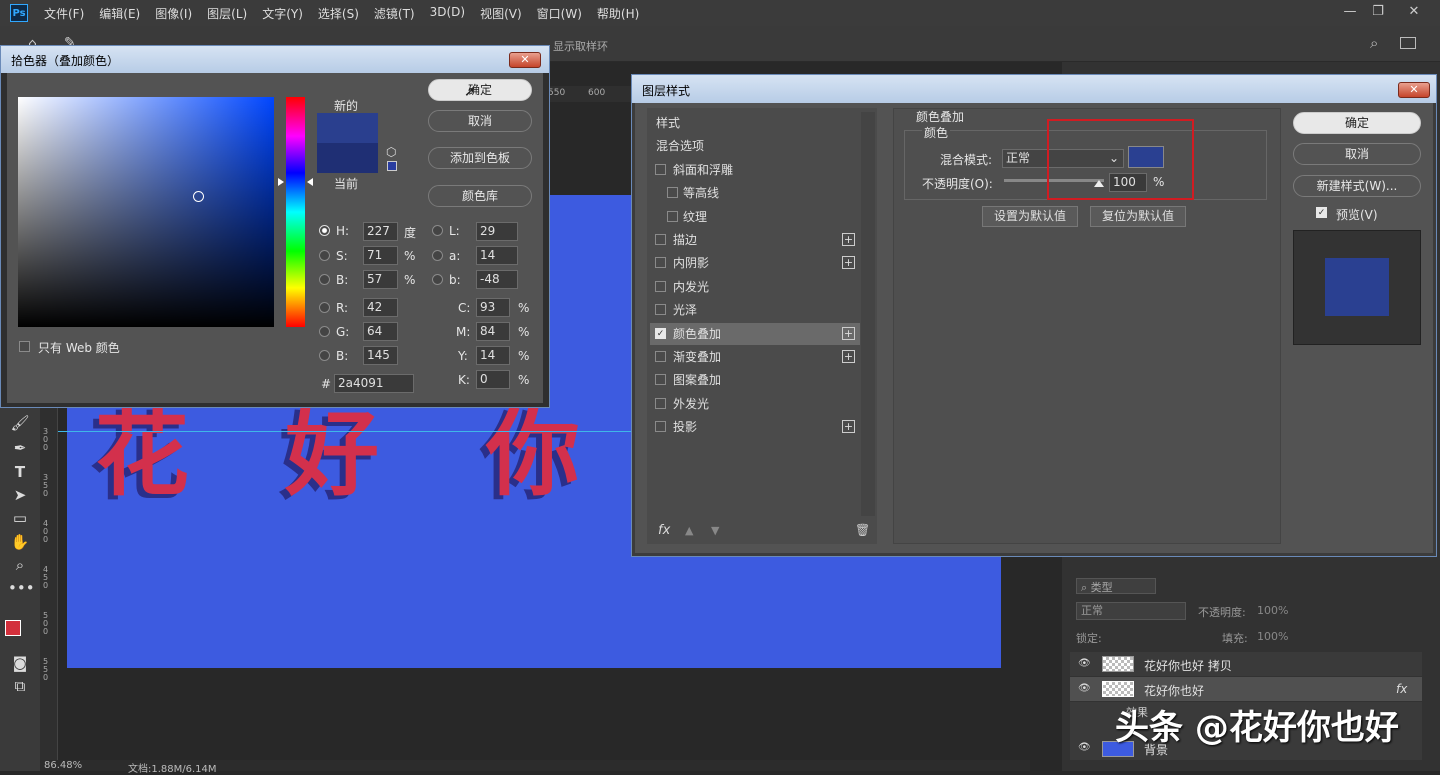  I want to click on ok-button: 确定, so click(1357, 123).